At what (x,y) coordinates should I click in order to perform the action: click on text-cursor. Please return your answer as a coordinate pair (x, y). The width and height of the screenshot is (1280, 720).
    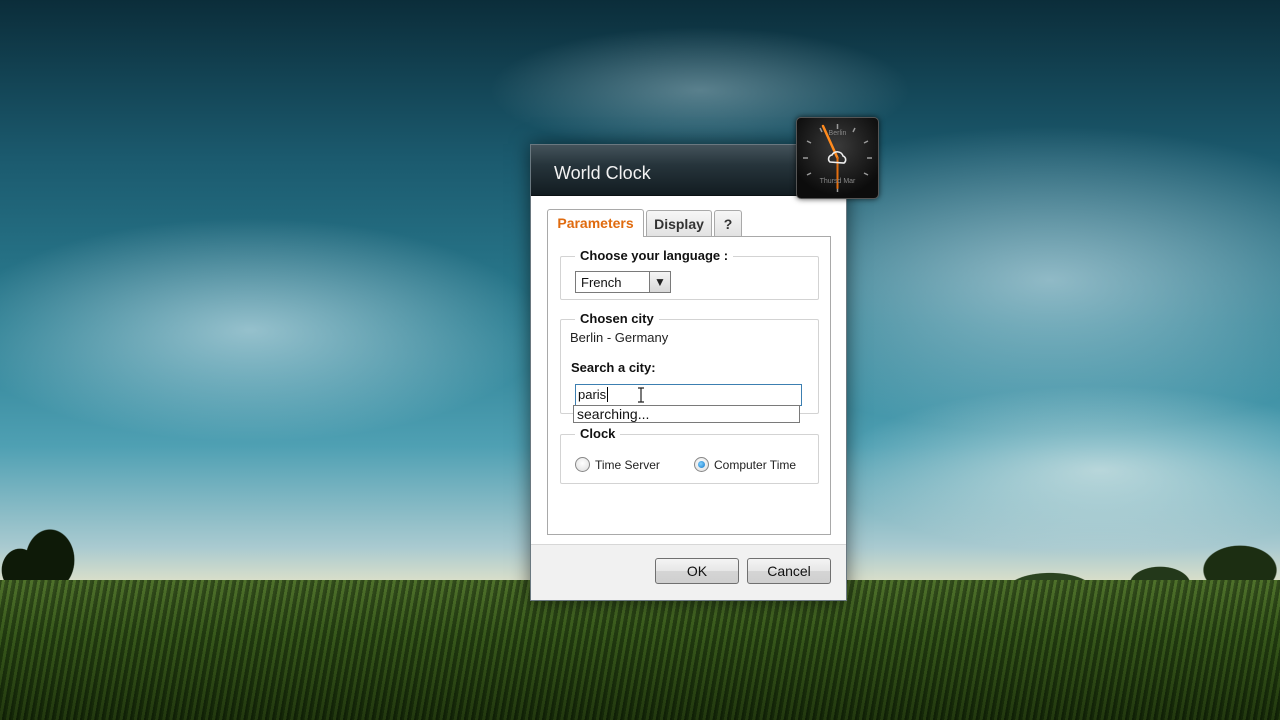
    Looking at the image, I should click on (608, 394).